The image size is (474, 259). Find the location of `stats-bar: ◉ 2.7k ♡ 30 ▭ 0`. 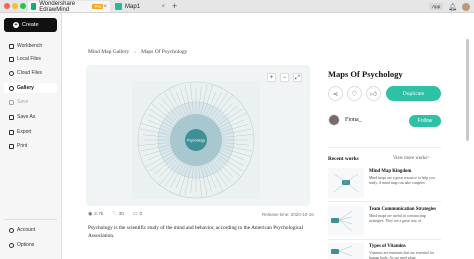

stats-bar: ◉ 2.7k ♡ 30 ▭ 0 is located at coordinates (115, 214).